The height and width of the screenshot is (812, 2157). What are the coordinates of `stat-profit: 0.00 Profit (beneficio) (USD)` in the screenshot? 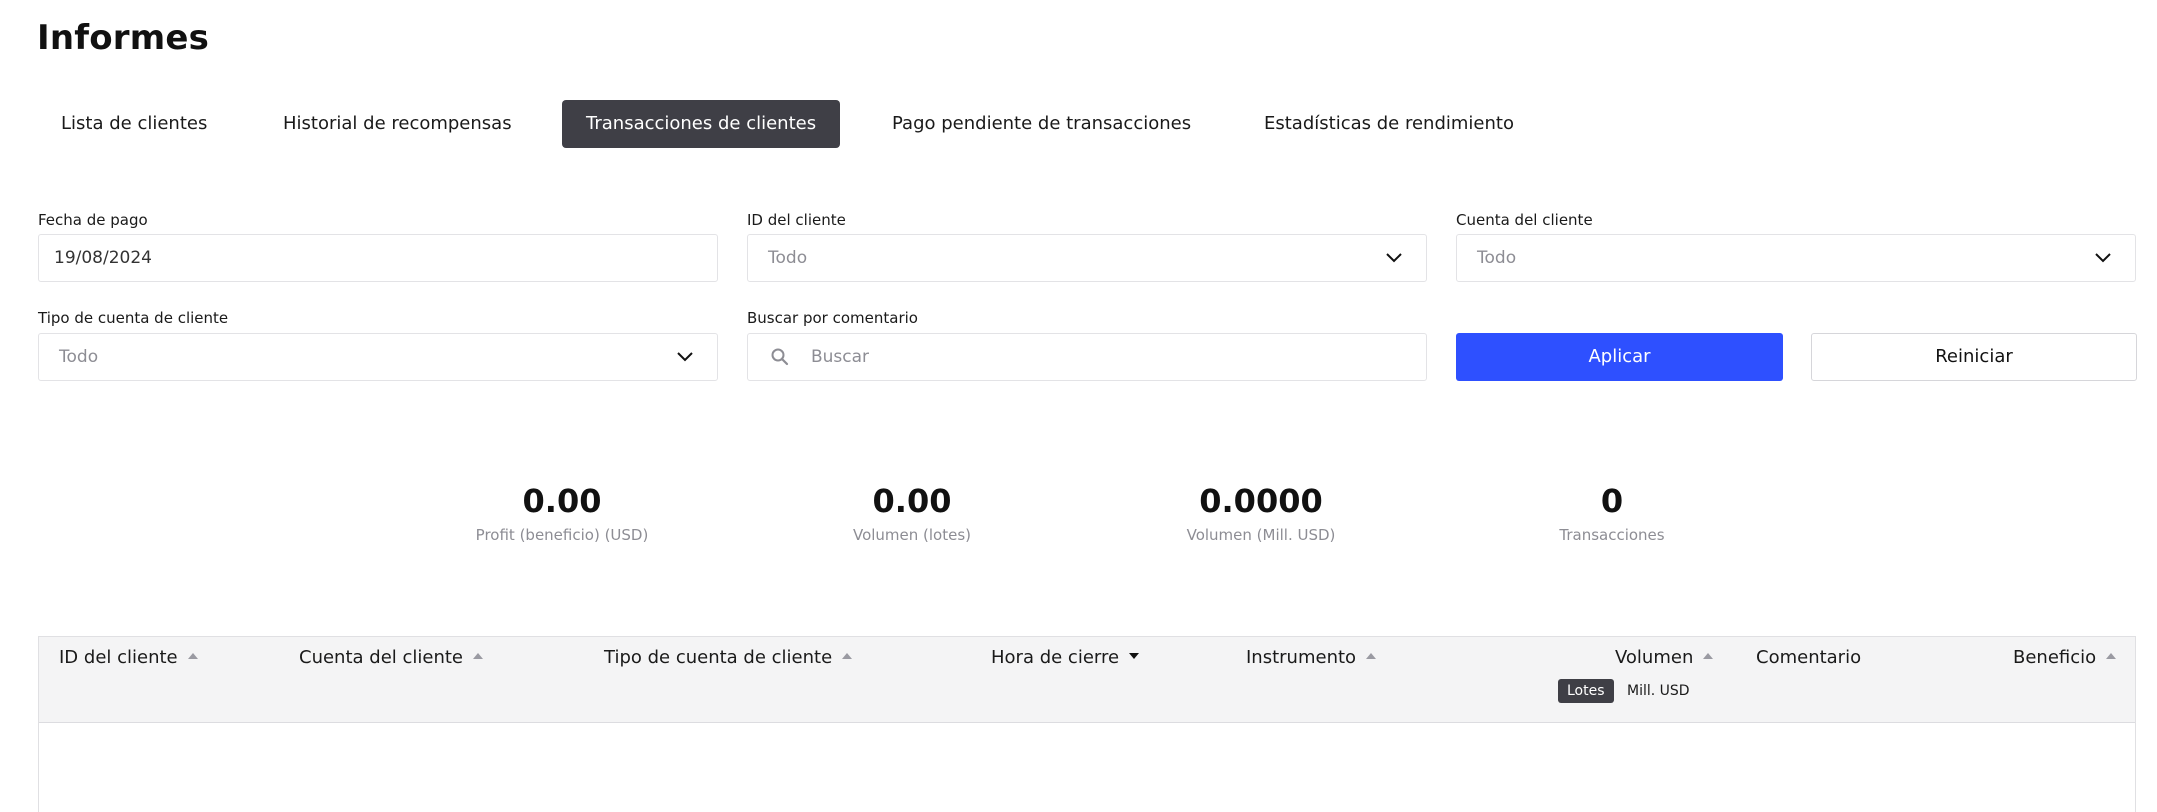 It's located at (562, 513).